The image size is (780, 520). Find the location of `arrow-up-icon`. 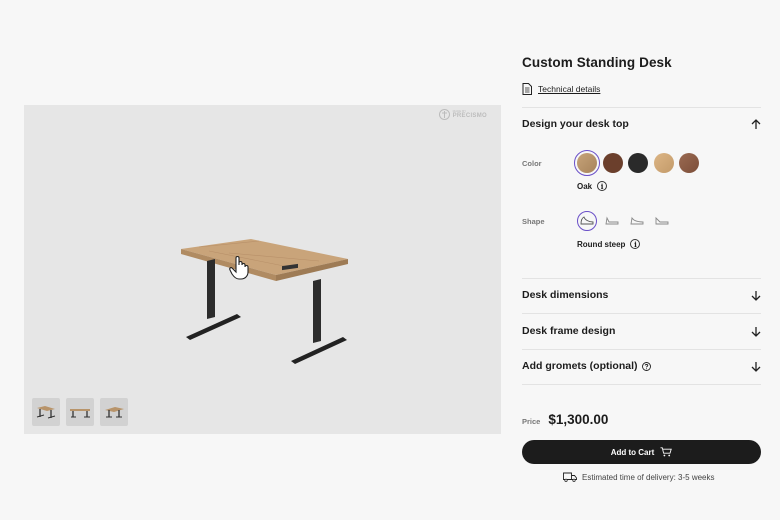

arrow-up-icon is located at coordinates (756, 124).